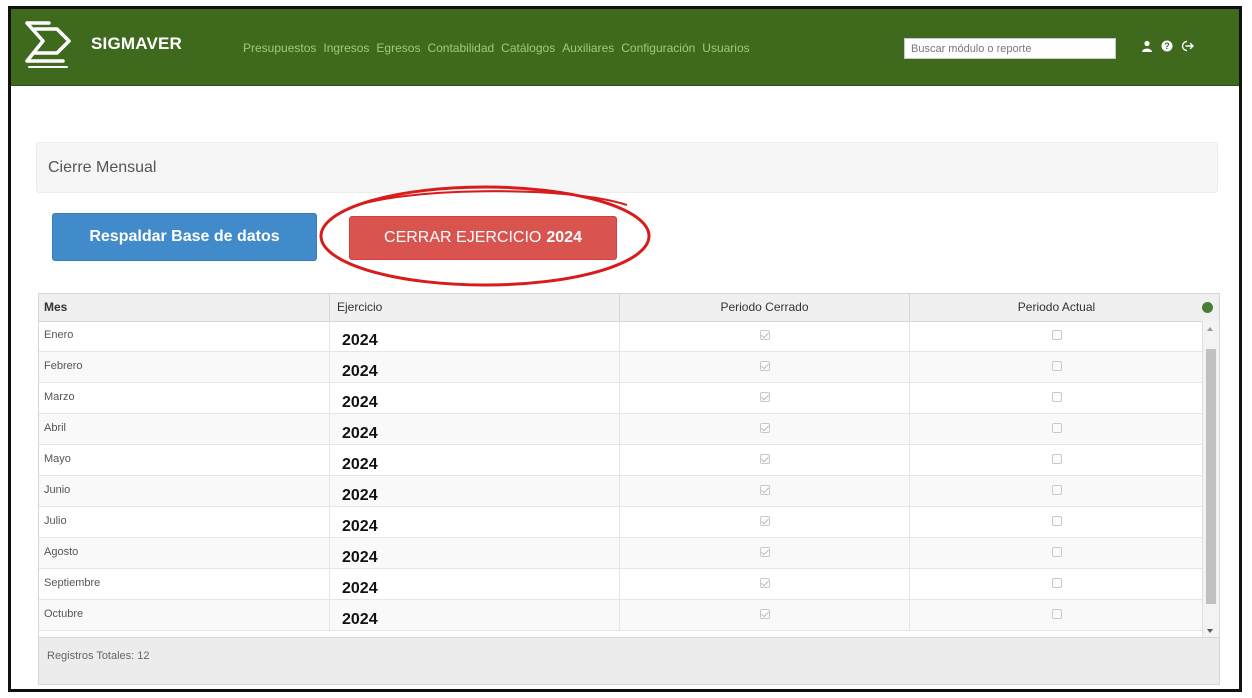  Describe the element at coordinates (59, 397) in the screenshot. I see `cell-mes: Marzo` at that location.